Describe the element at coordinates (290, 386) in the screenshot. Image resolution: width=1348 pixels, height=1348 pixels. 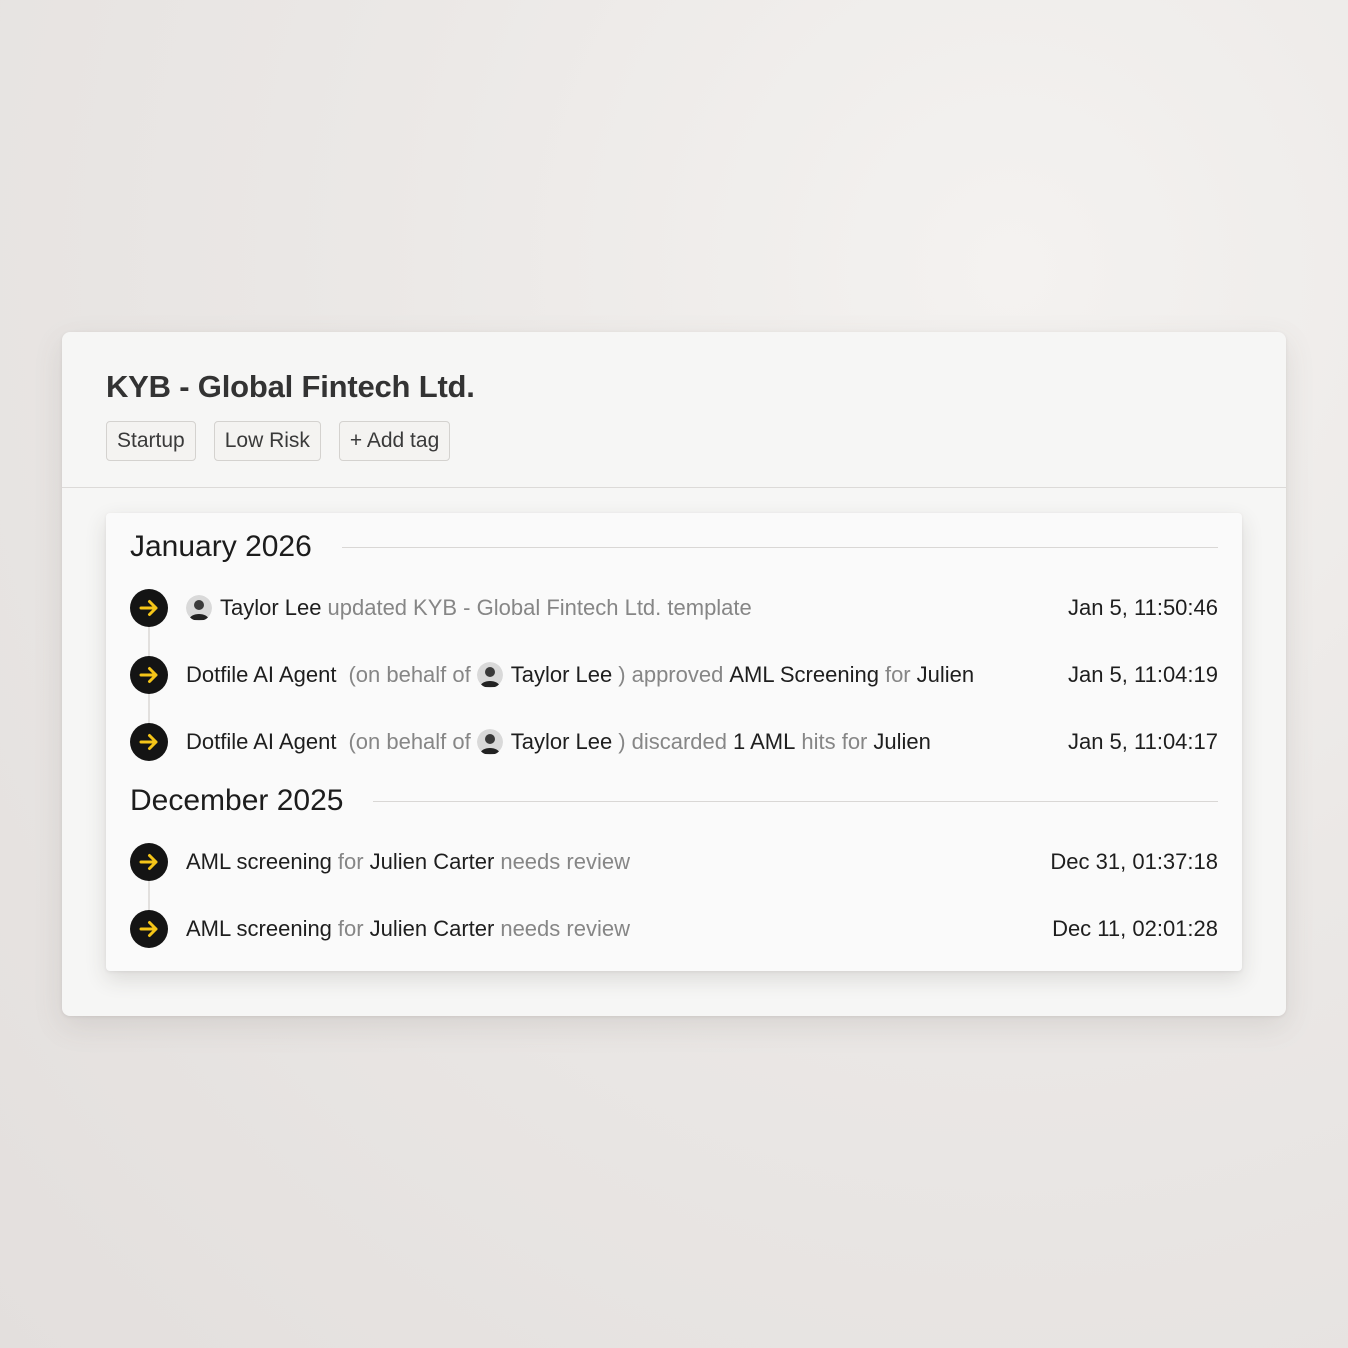
I see `case-title: KYB - Global Fintech Ltd.` at that location.